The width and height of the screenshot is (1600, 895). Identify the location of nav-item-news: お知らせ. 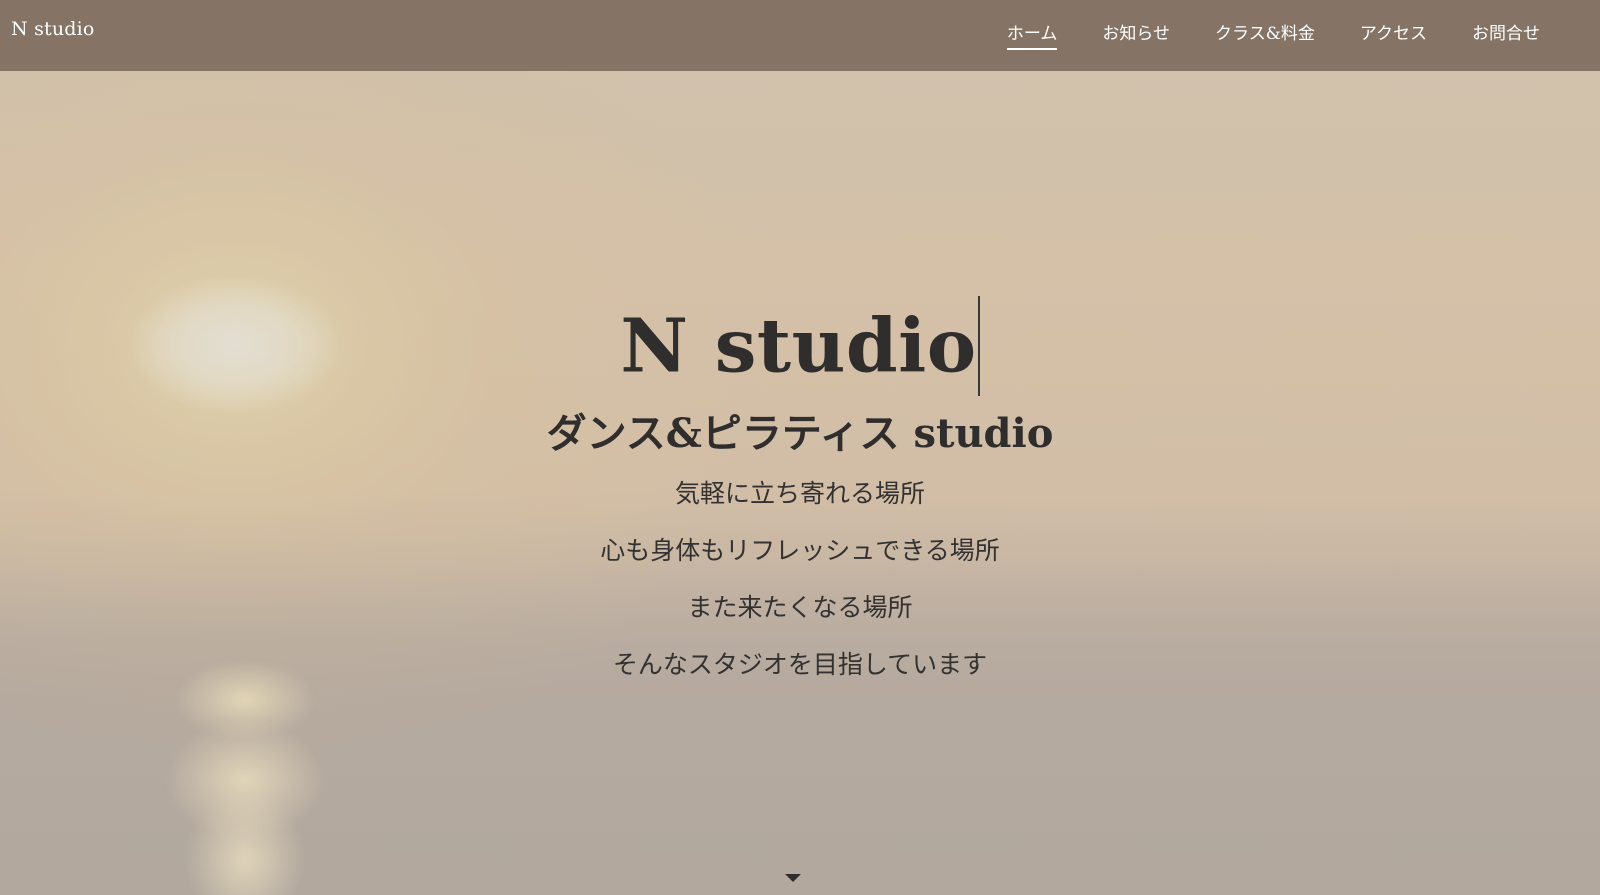
(1136, 33).